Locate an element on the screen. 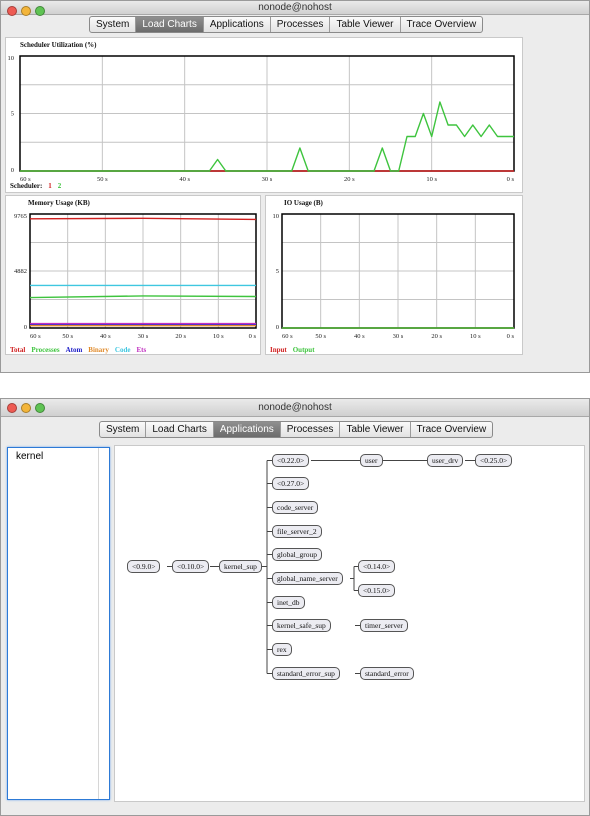  legend-entry: Processes is located at coordinates (45, 350).